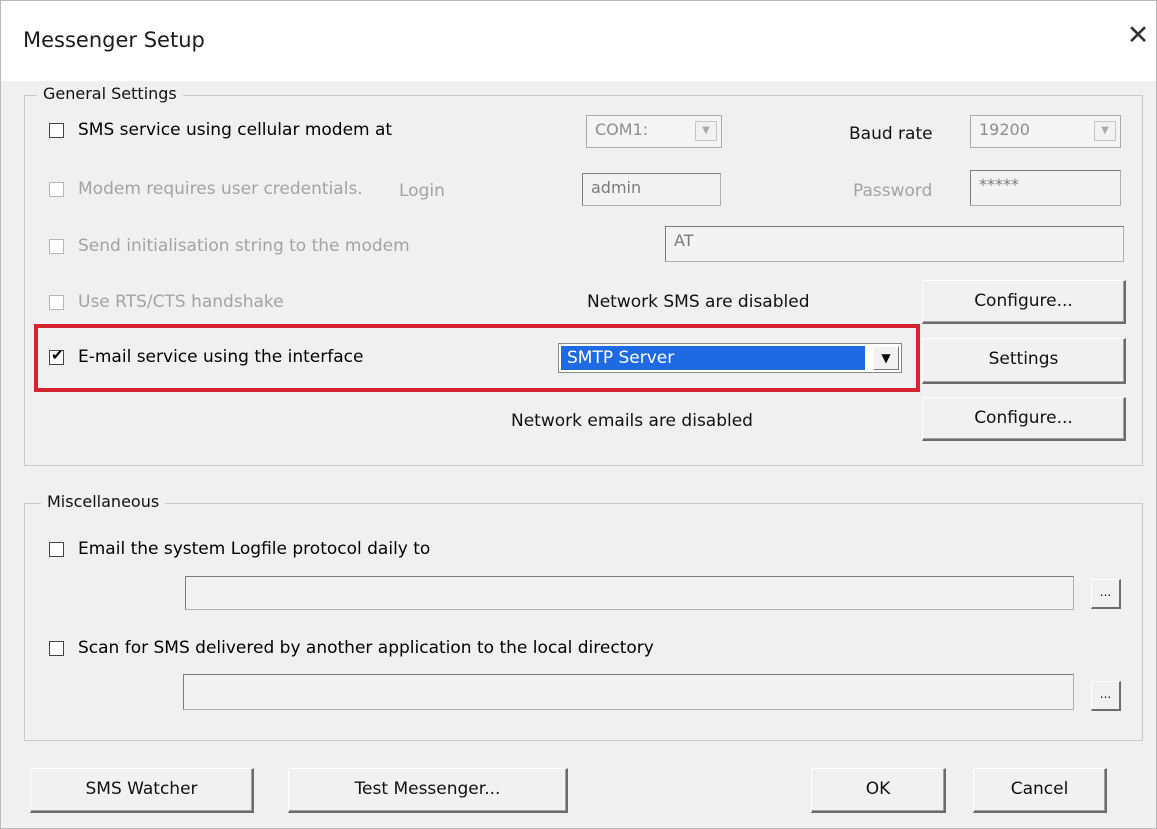  I want to click on credentials-label: Modem requires user credentials., so click(220, 189).